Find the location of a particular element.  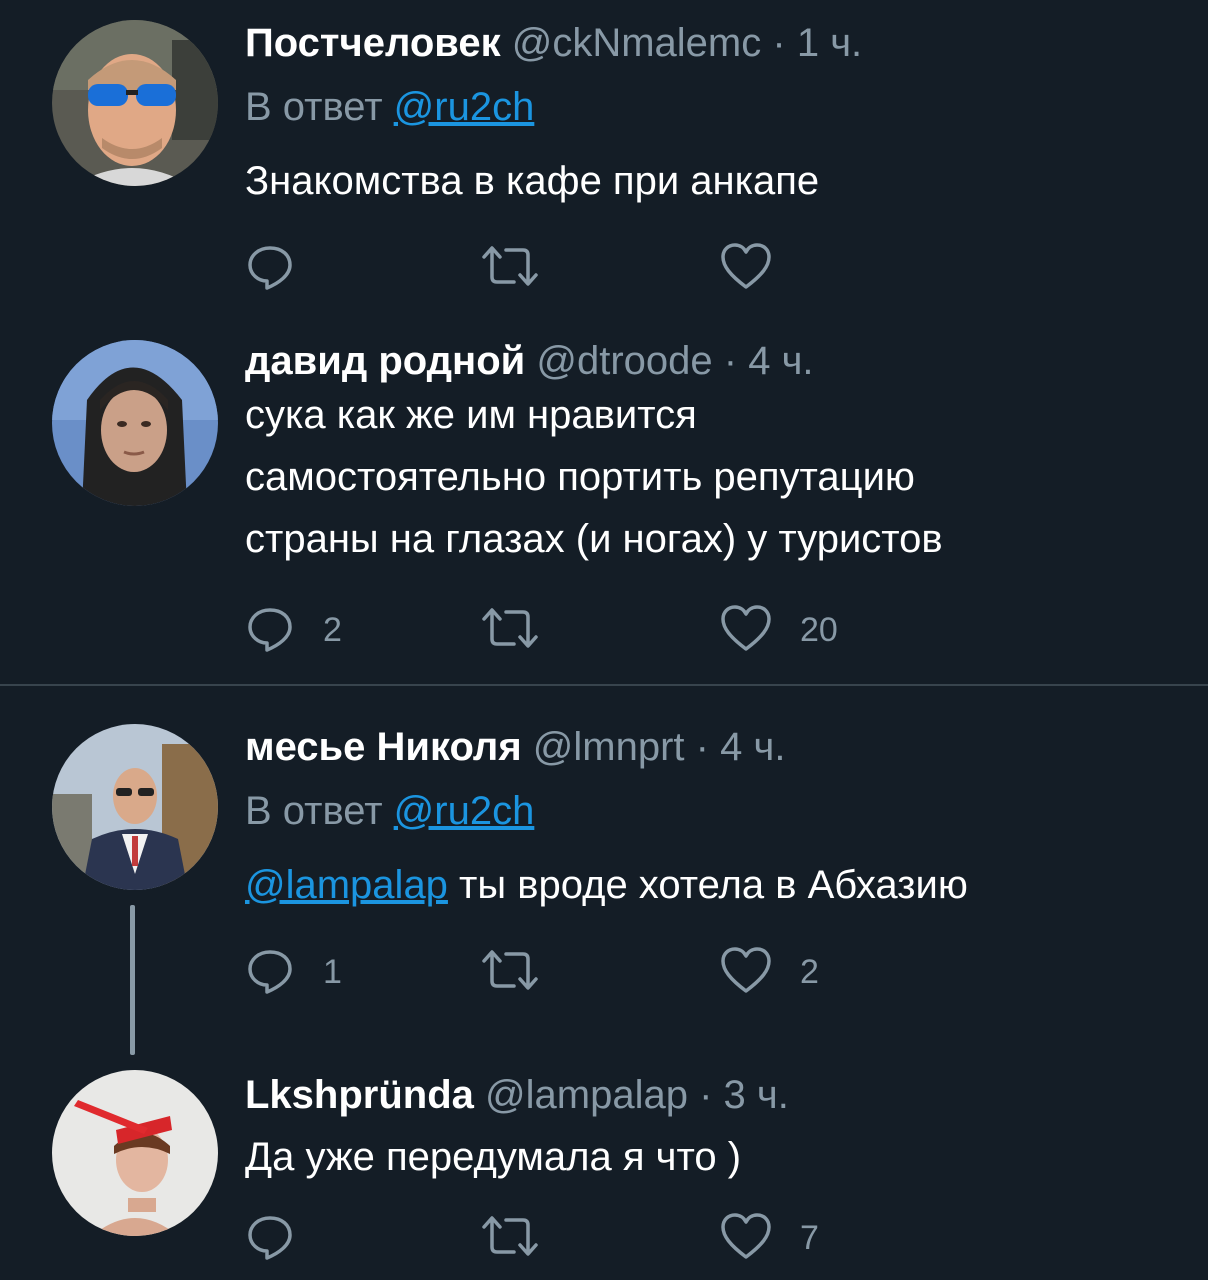

like-button: 2 is located at coordinates (769, 972).